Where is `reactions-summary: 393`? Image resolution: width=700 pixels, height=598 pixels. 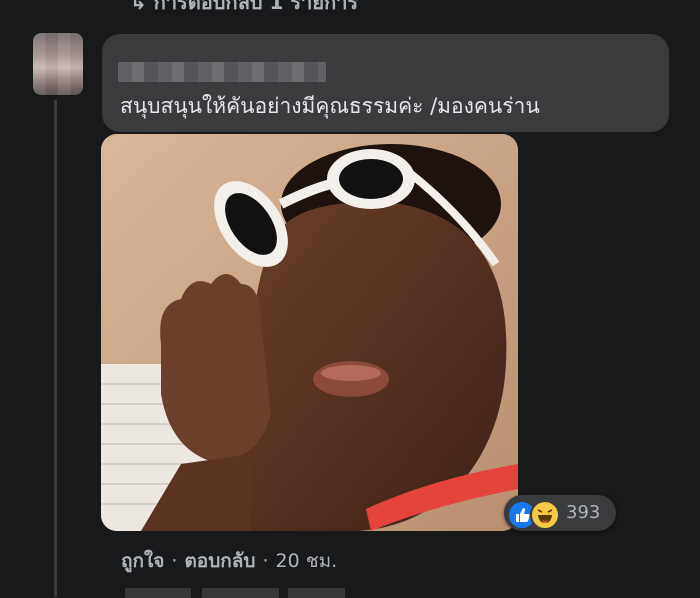 reactions-summary: 393 is located at coordinates (560, 513).